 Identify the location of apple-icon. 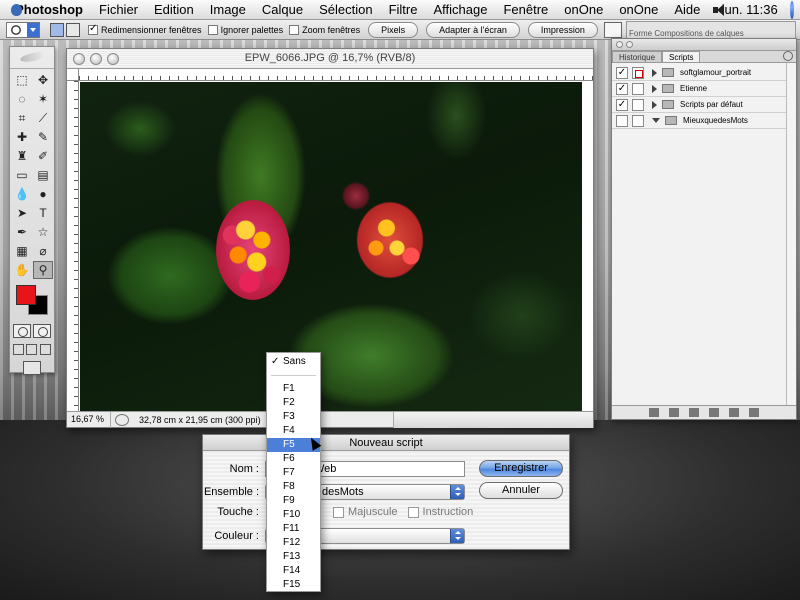
(11, 10).